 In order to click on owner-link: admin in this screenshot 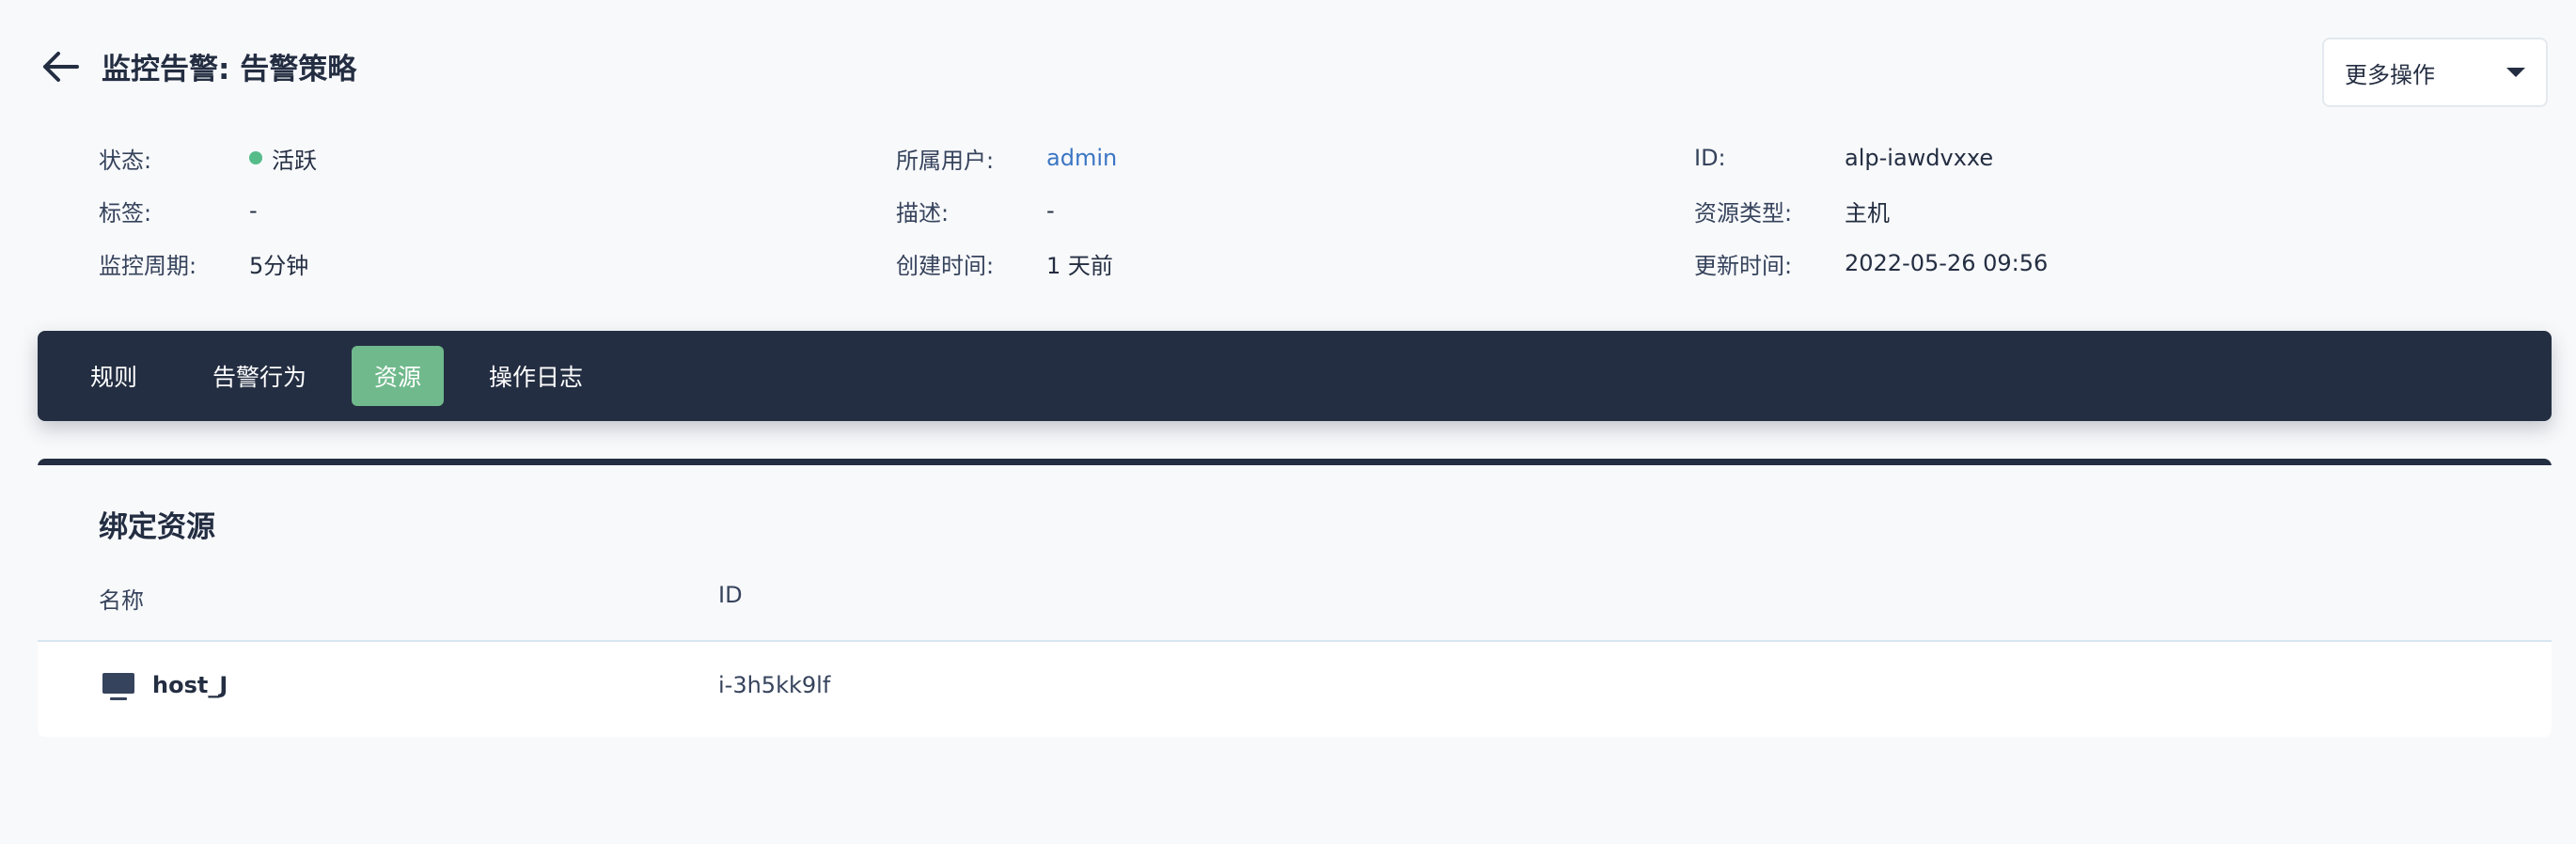, I will do `click(1081, 158)`.